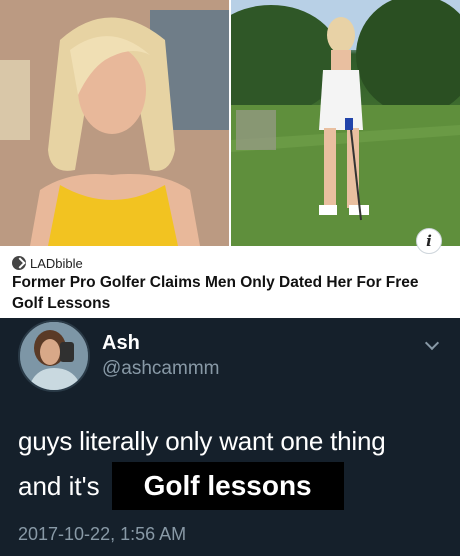 The width and height of the screenshot is (460, 556). I want to click on tweet-timestamp: 2017-10-22, 1:56 AM, so click(102, 534).